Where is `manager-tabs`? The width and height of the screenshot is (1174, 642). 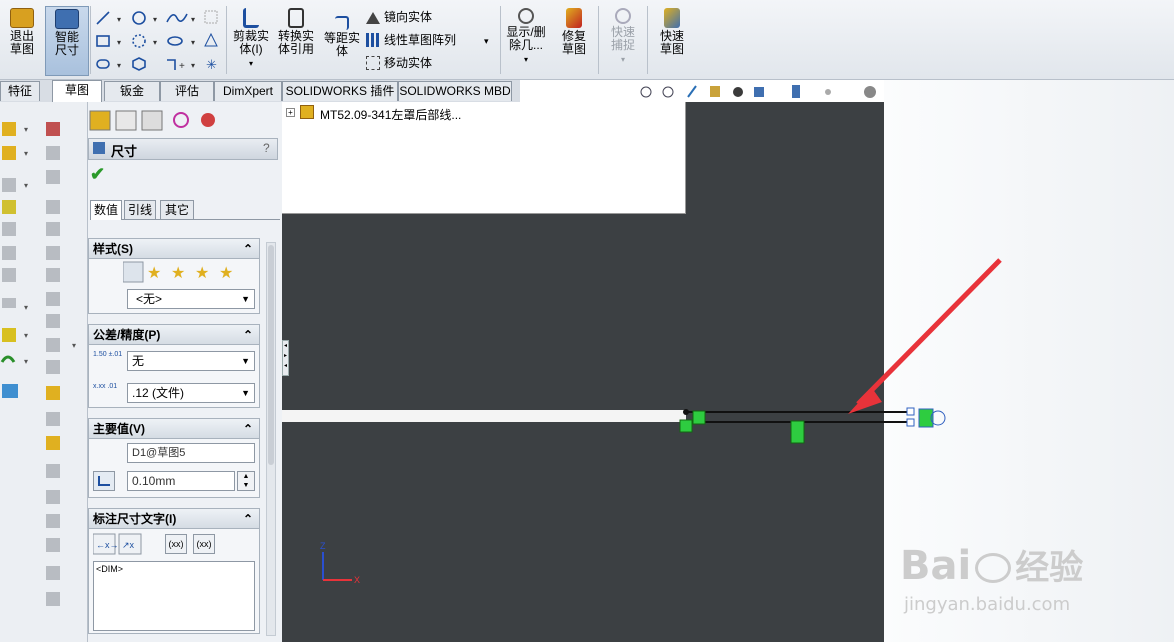 manager-tabs is located at coordinates (158, 121).